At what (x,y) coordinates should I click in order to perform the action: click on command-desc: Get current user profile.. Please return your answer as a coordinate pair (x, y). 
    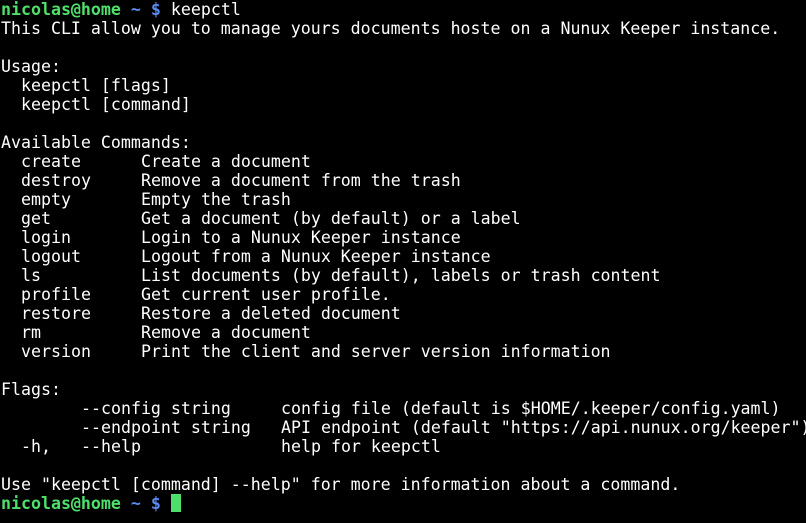
    Looking at the image, I should click on (266, 294).